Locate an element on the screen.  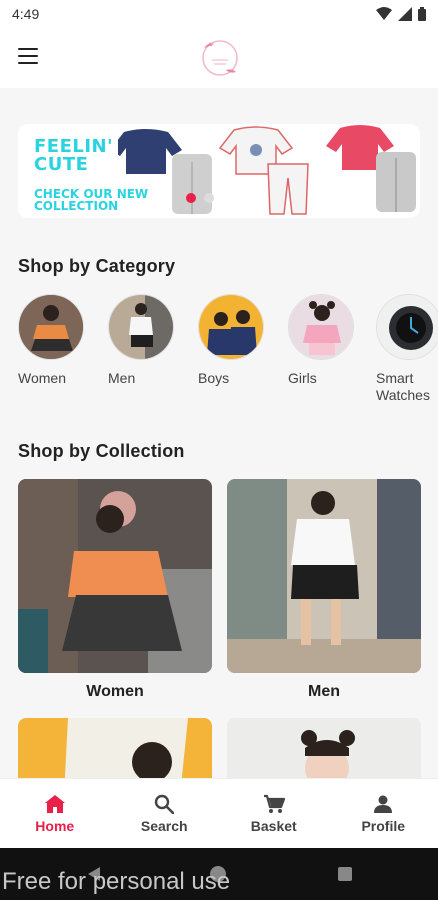
collection-card-girls is located at coordinates (324, 748).